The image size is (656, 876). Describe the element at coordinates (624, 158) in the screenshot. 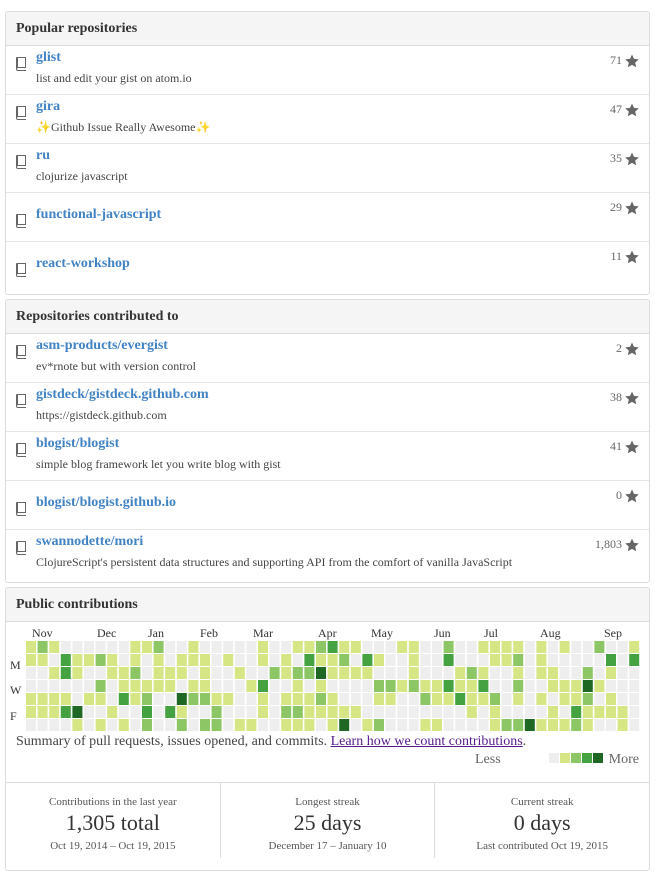

I see `repo-stars: 35` at that location.